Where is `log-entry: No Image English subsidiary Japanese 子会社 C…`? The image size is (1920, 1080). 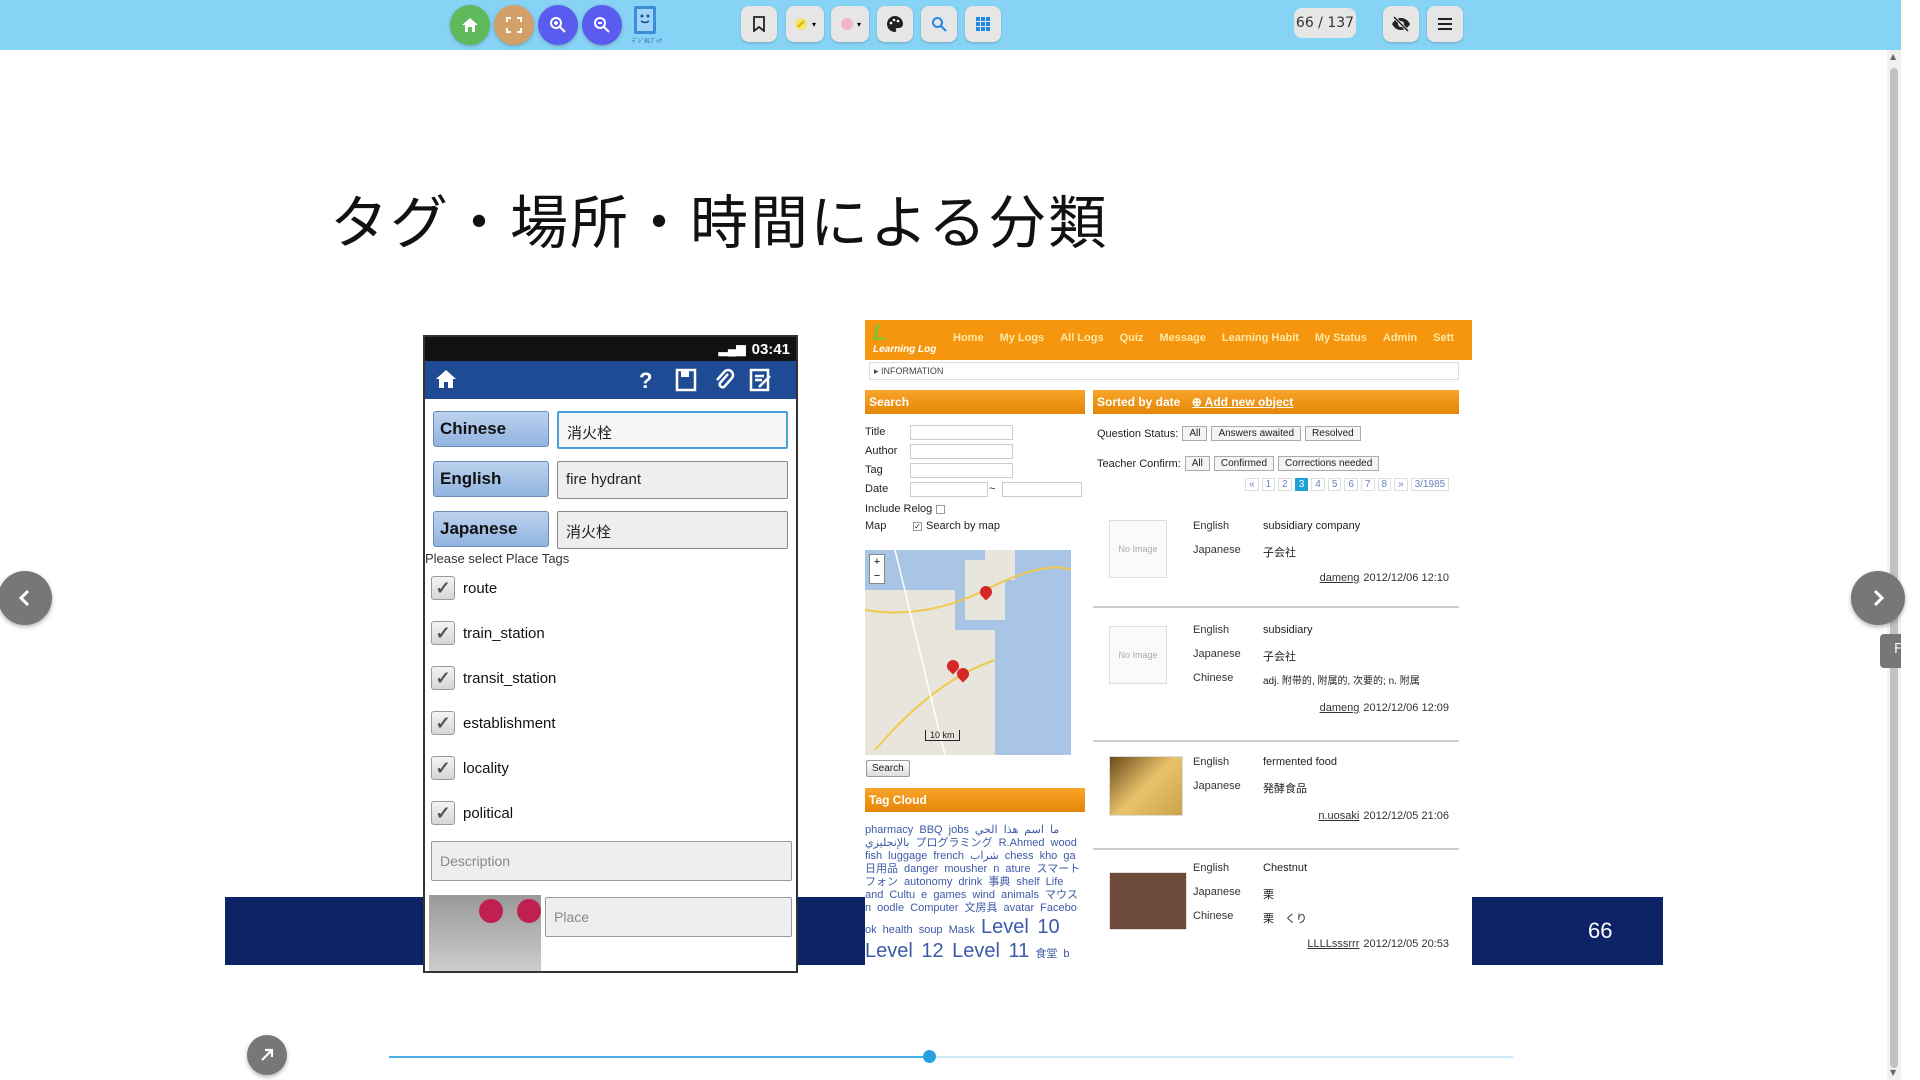 log-entry: No Image English subsidiary Japanese 子会社 C… is located at coordinates (1276, 676).